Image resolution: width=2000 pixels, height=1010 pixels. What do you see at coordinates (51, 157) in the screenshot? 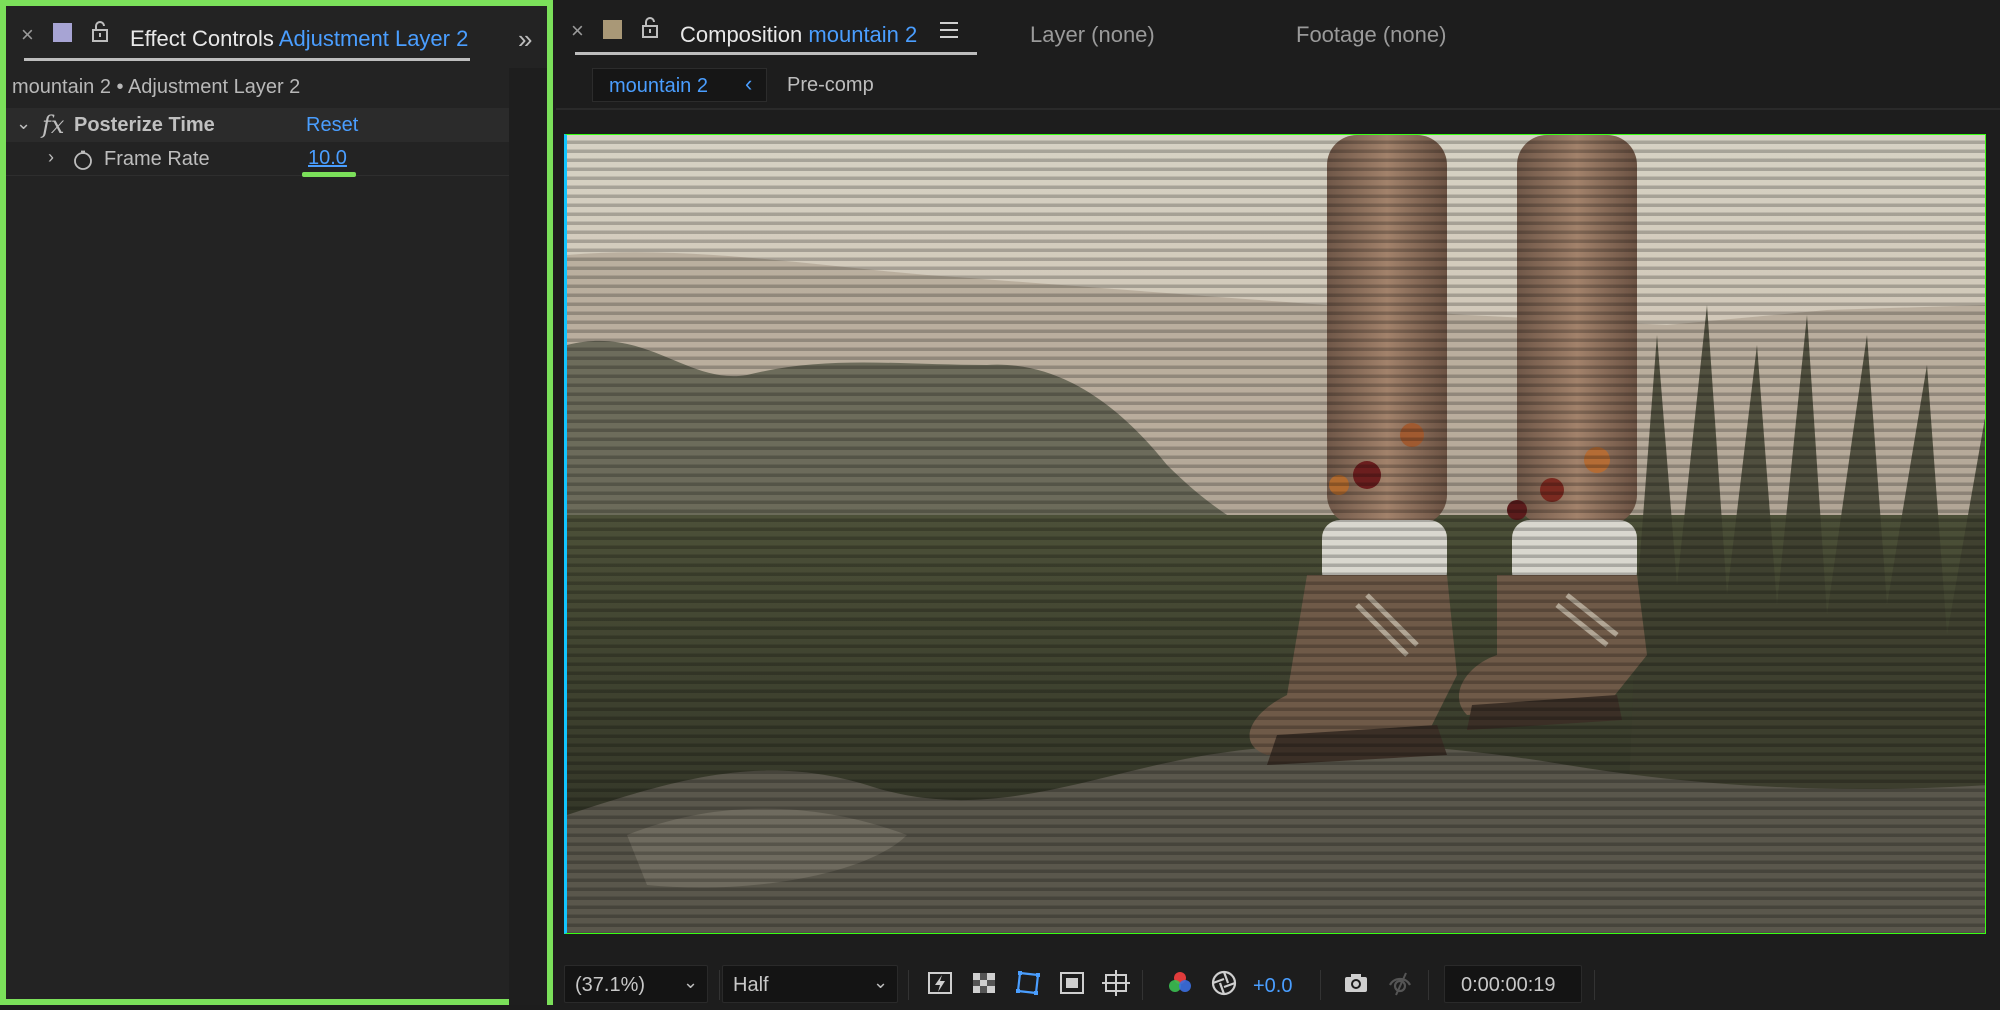
I see `chevron-right-icon: ›` at bounding box center [51, 157].